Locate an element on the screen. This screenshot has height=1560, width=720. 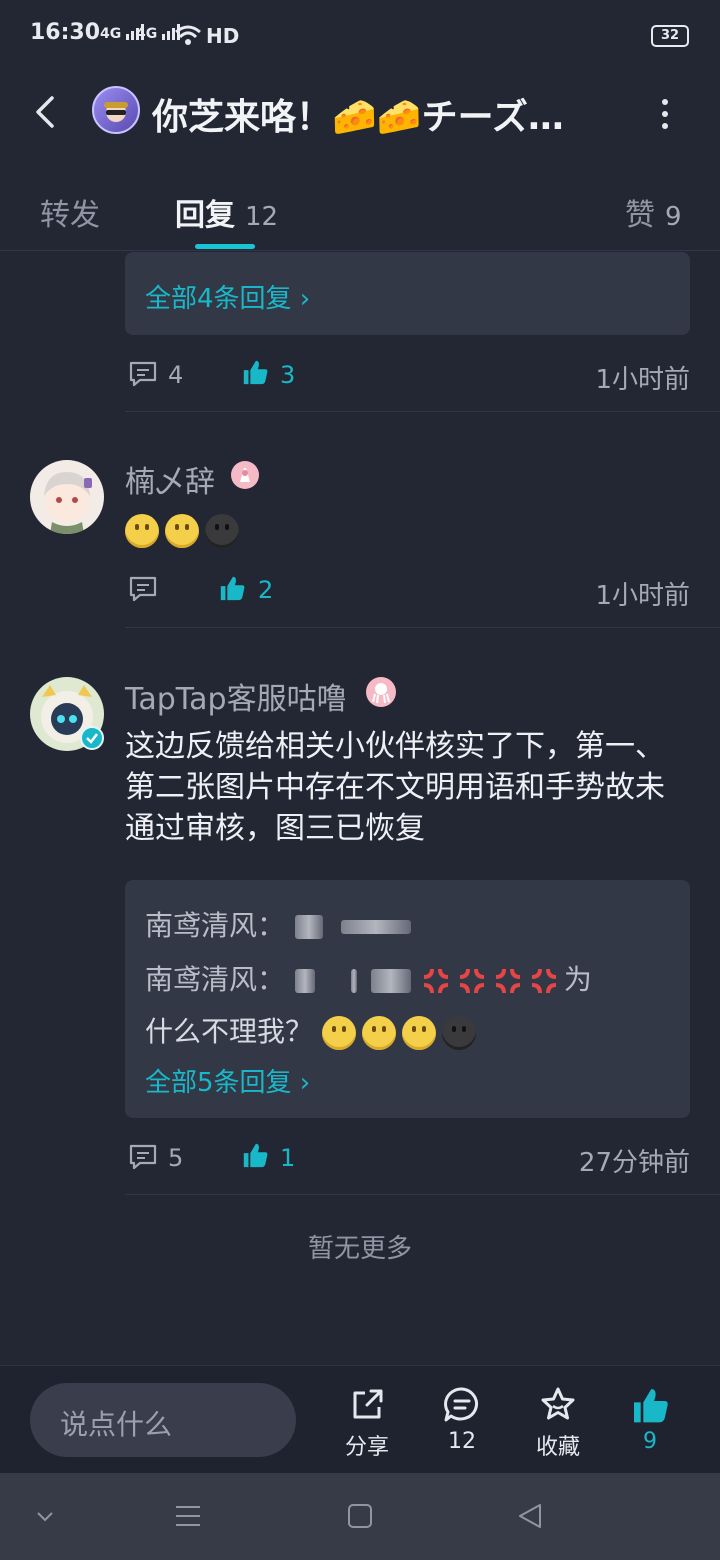
menu-icon is located at coordinates (188, 1516).